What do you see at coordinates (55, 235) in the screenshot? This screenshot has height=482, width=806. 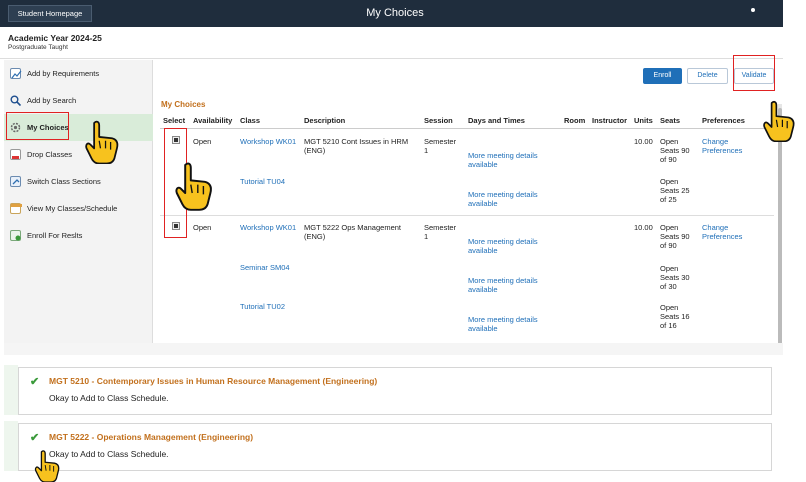 I see `sidebar-item-label: Enroll For Reslts` at bounding box center [55, 235].